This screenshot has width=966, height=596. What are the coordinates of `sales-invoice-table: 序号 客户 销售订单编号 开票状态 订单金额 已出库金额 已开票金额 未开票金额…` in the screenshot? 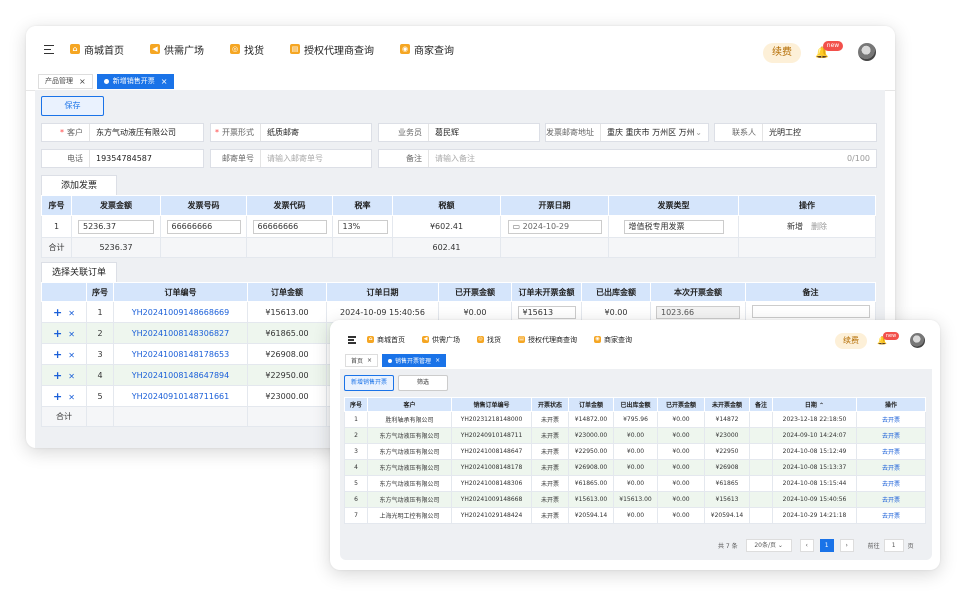 It's located at (635, 460).